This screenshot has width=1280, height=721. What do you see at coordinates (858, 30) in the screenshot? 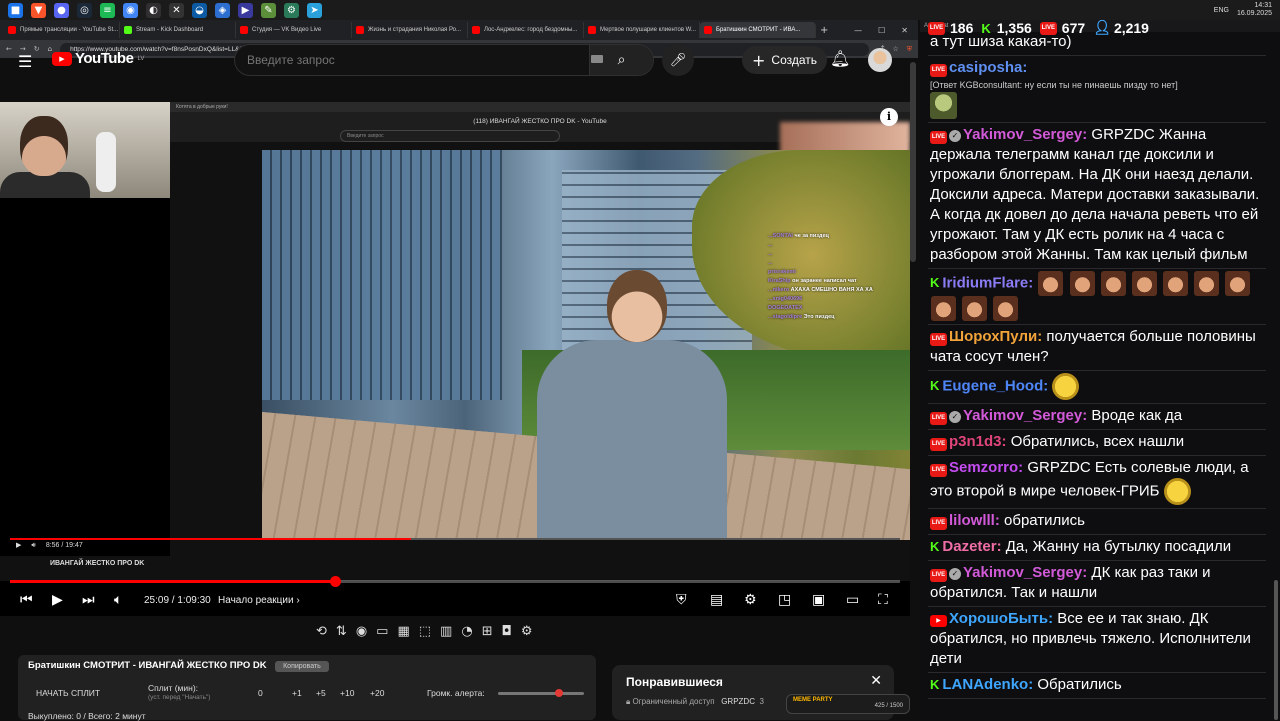
I see `minimize-icon: —` at bounding box center [858, 30].